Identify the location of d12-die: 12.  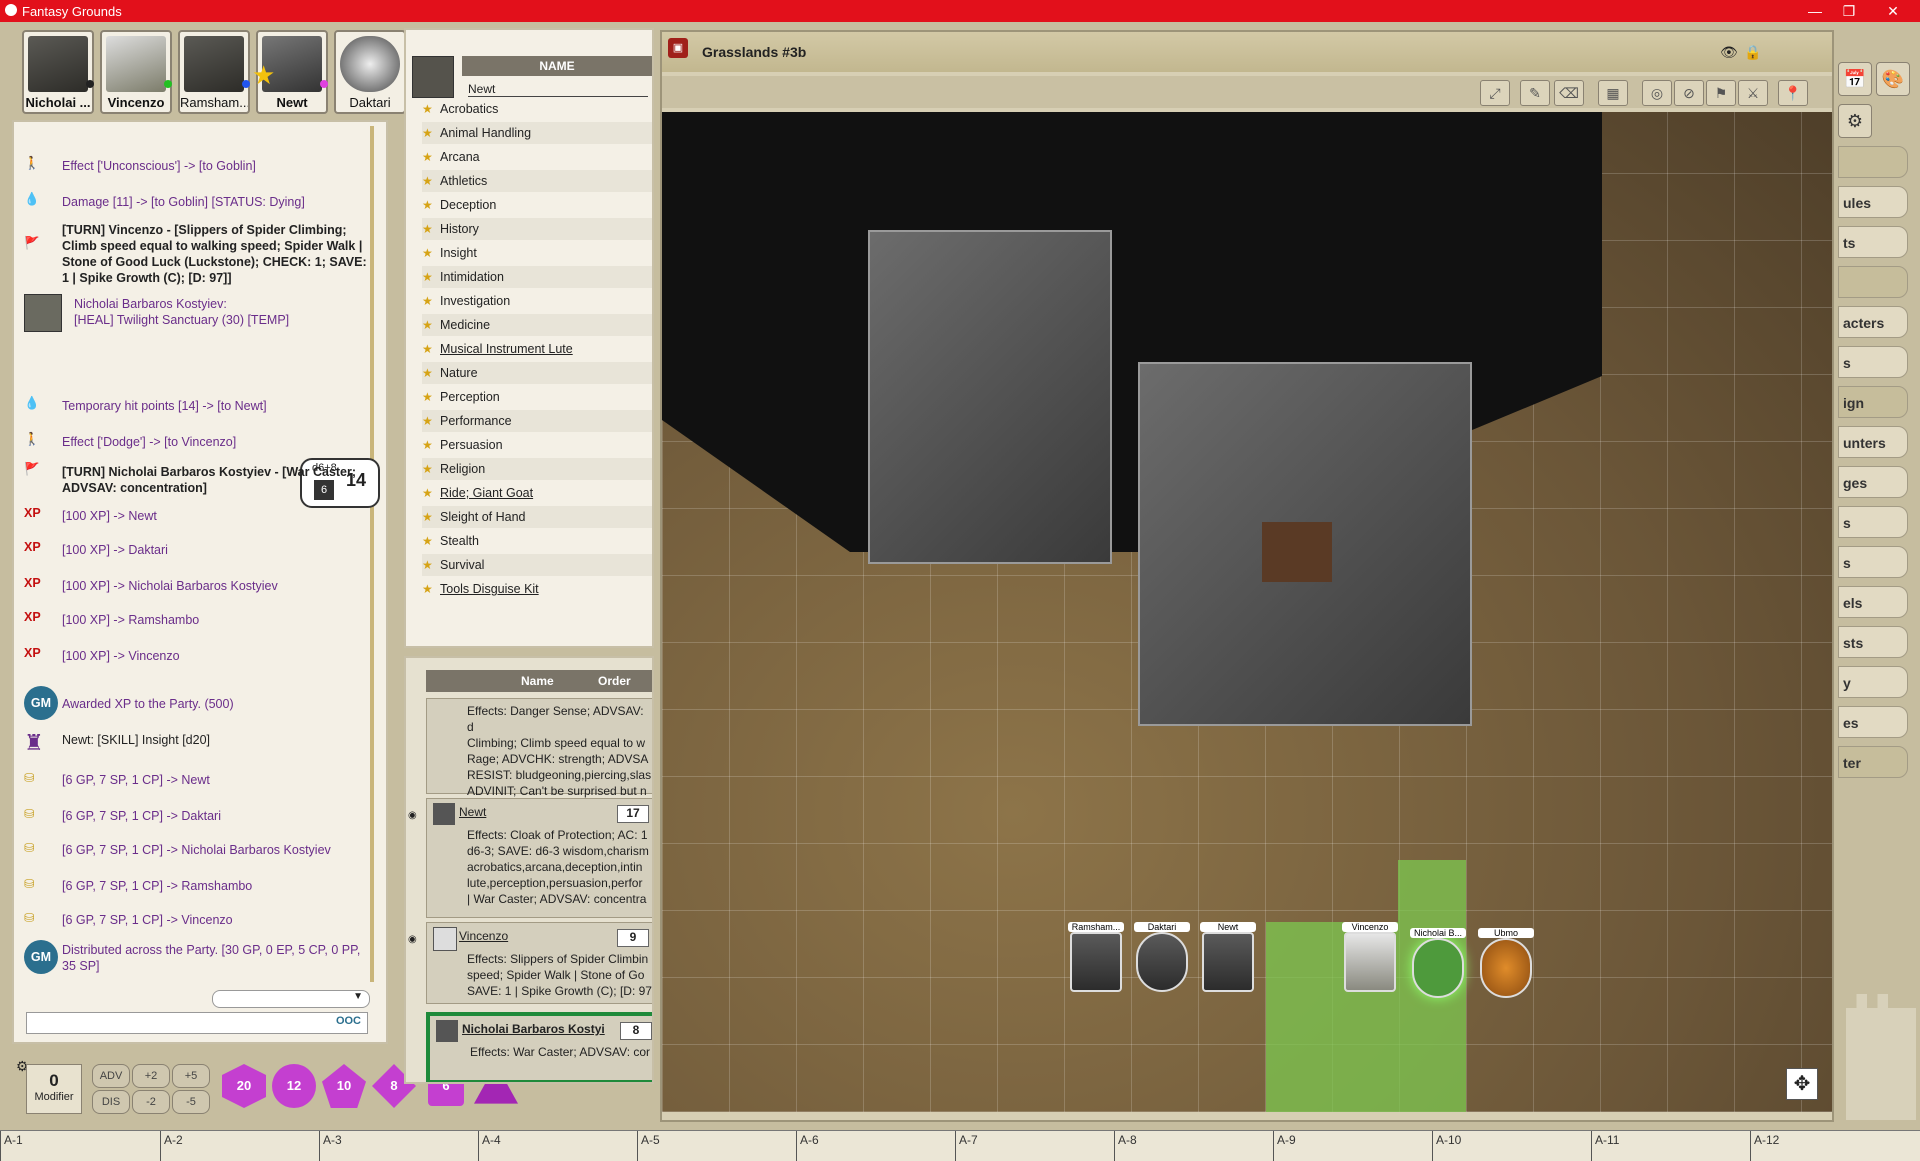
(294, 1086).